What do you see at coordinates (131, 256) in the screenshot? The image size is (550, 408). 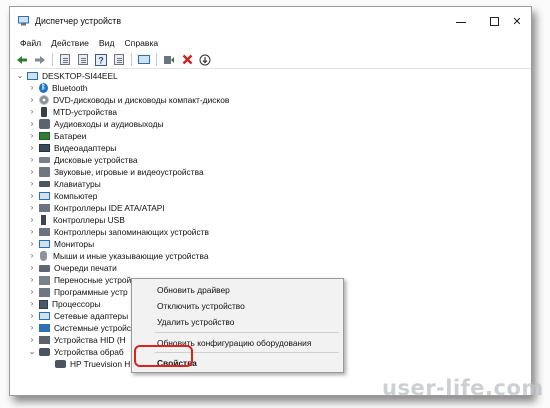 I see `tree-item-label: Мыши и иные указывающие устройства` at bounding box center [131, 256].